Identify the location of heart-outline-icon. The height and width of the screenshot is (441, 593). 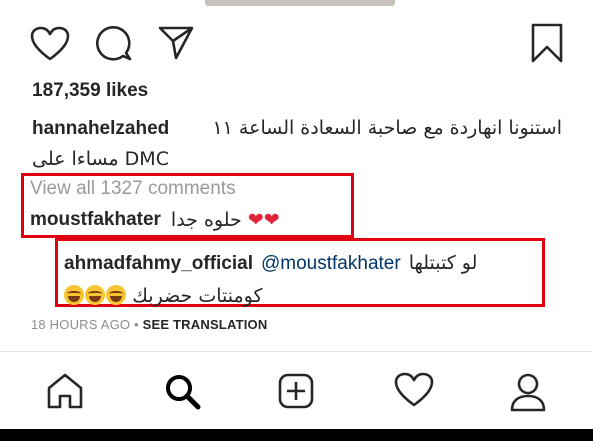
(50, 44).